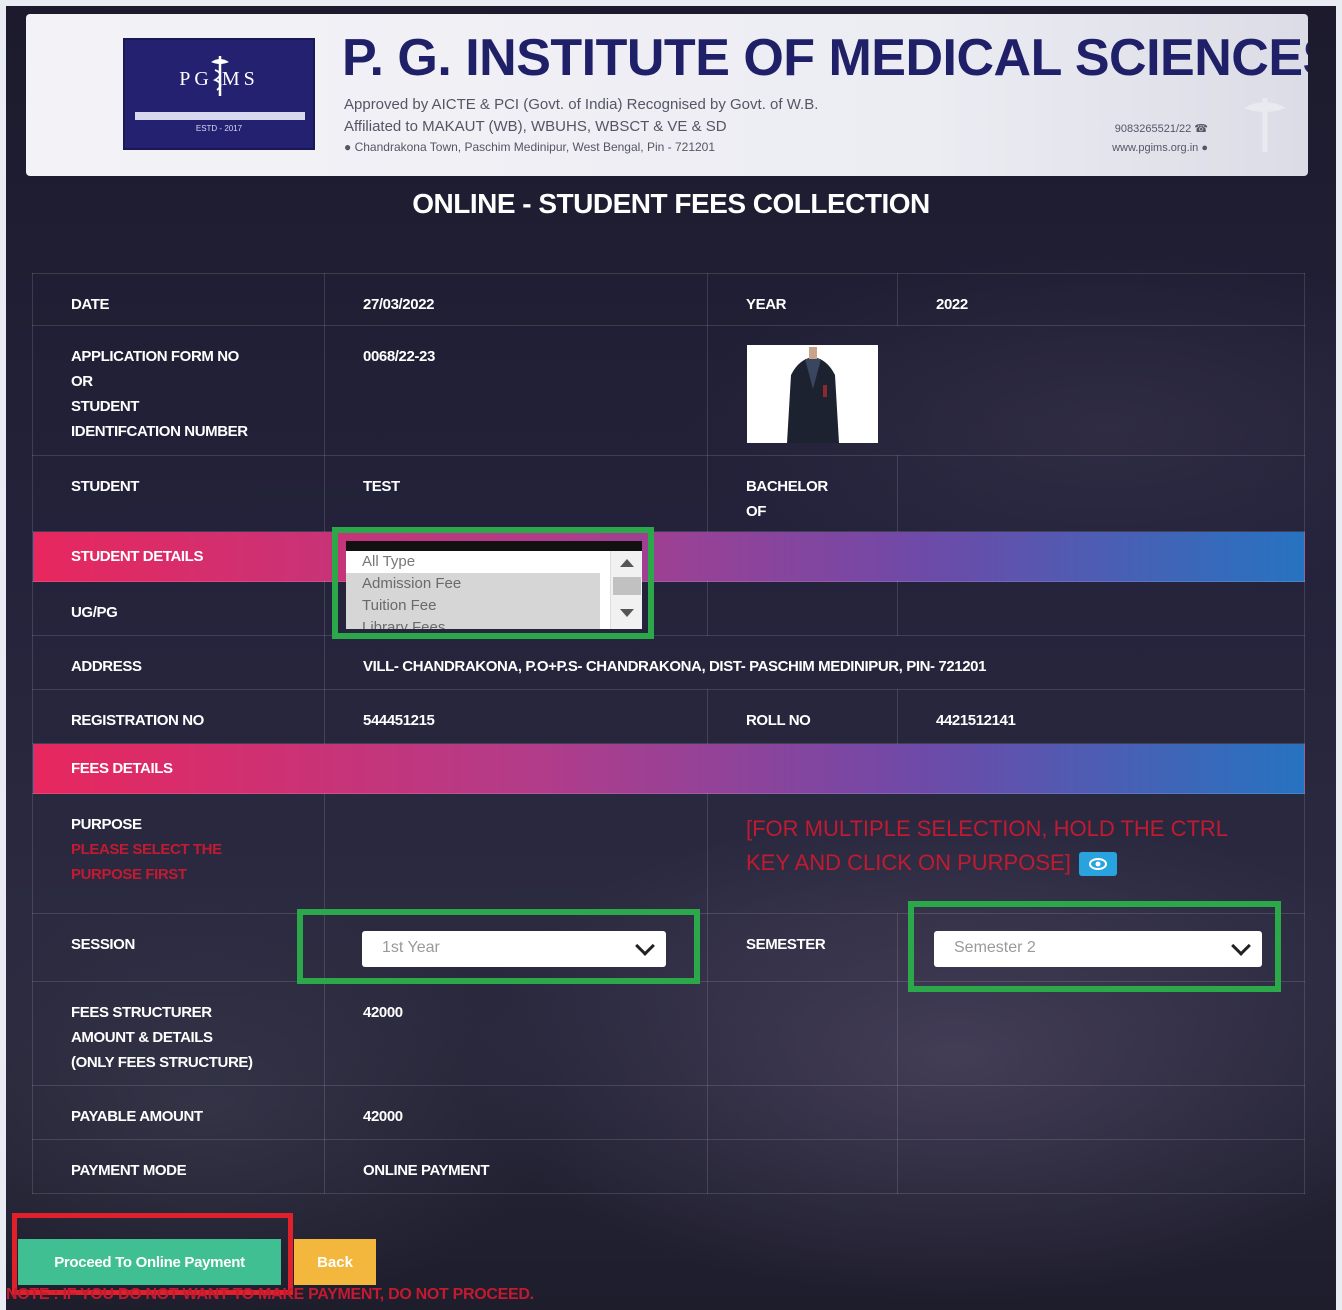 The width and height of the screenshot is (1342, 1310). Describe the element at coordinates (908, 862) in the screenshot. I see `multi-select-note-text: KEY AND CLICK ON PURPOSE]` at that location.